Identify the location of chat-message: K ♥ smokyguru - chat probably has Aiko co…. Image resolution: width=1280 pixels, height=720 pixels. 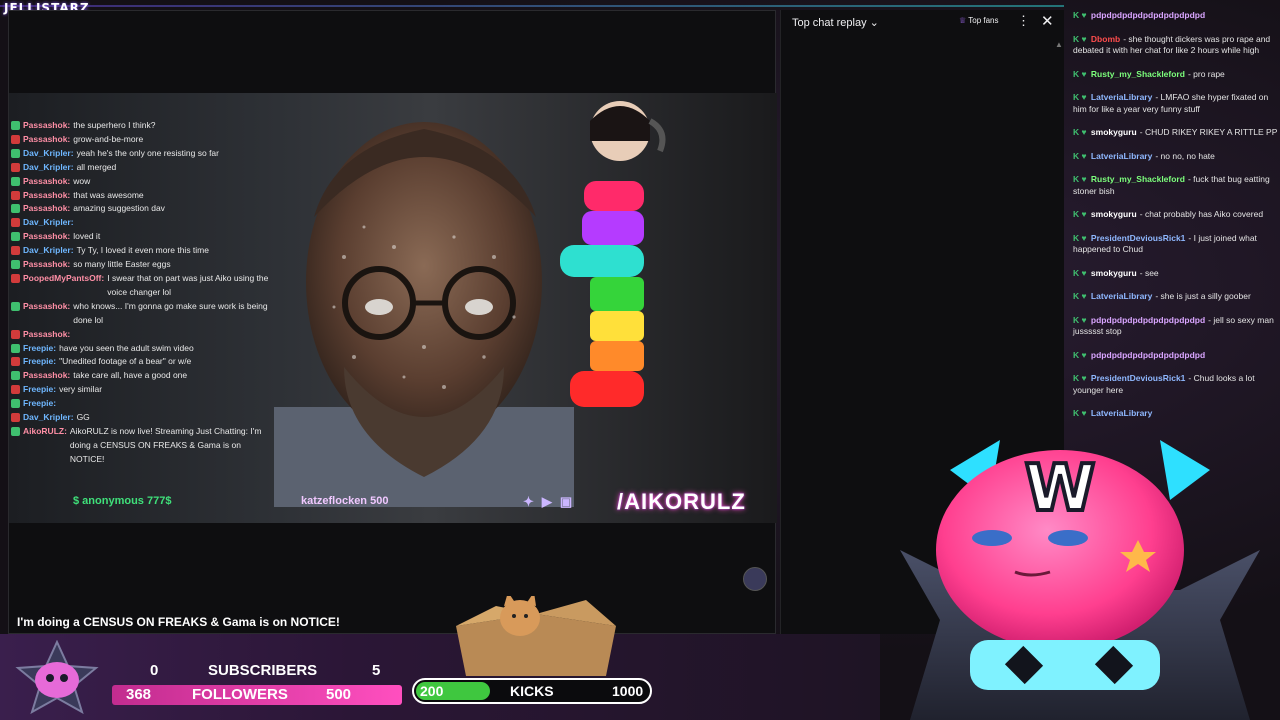
(1174, 215).